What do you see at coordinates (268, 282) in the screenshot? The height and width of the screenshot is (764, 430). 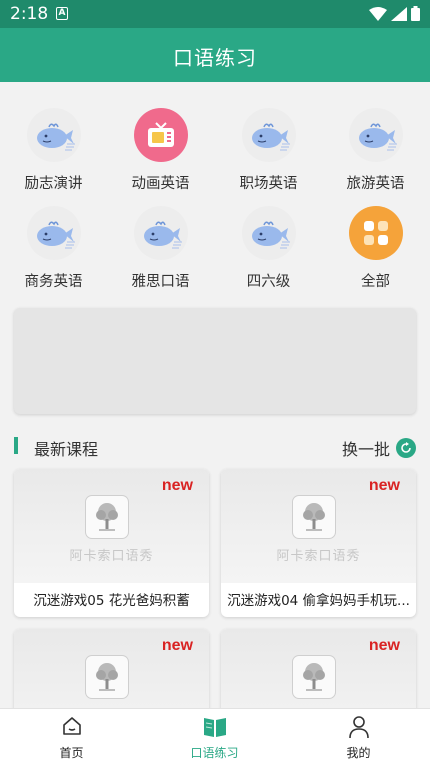 I see `category-label: 四六级` at bounding box center [268, 282].